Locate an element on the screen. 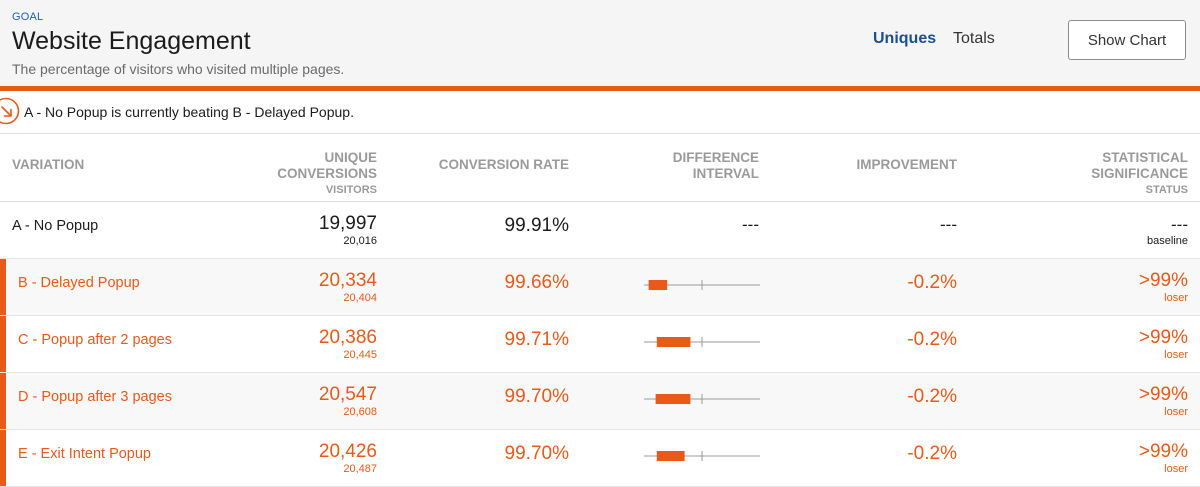  column-header-visitors-label: VISITORS is located at coordinates (351, 190).